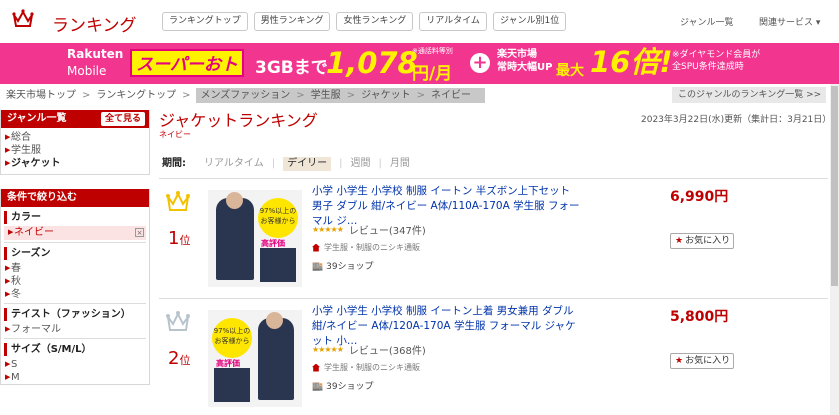 Image resolution: width=839 pixels, height=415 pixels. I want to click on ranking-logo-text: ランキング, so click(94, 23).